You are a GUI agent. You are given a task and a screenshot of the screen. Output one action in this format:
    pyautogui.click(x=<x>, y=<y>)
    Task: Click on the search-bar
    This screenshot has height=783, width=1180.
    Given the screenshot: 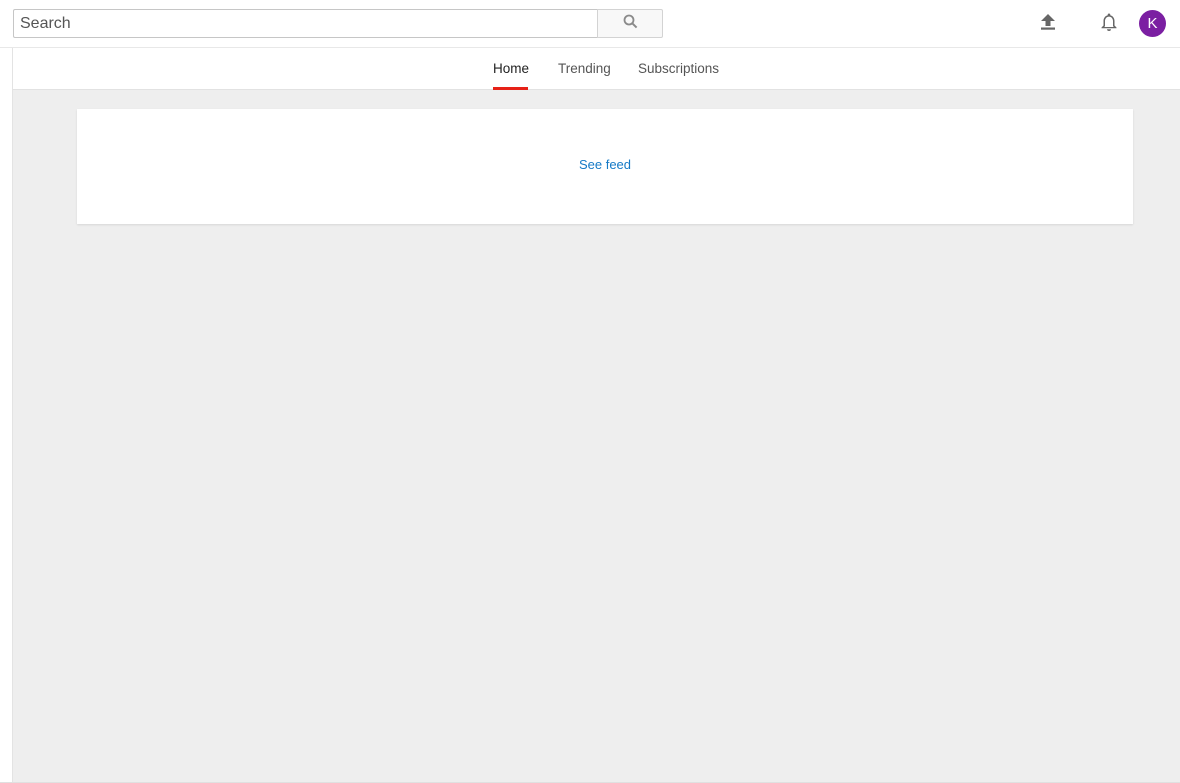 What is the action you would take?
    pyautogui.click(x=338, y=23)
    